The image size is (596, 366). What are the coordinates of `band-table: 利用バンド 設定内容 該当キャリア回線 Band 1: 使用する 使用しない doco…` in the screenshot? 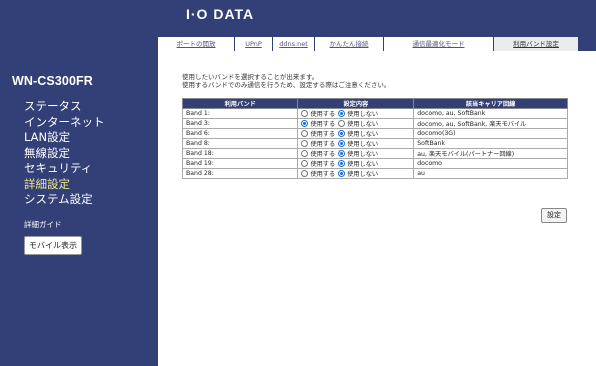 It's located at (374, 138).